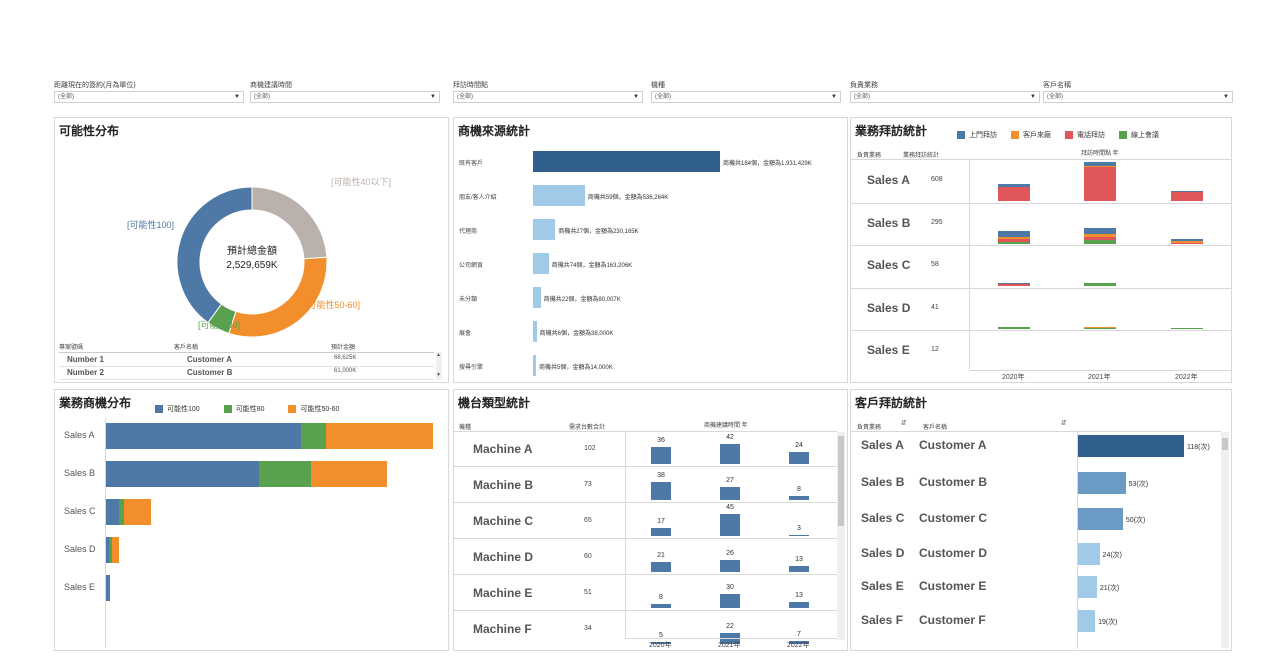 The height and width of the screenshot is (662, 1281). Describe the element at coordinates (246, 373) in the screenshot. I see `table-row: Number 2 Customer B 61,000K` at that location.